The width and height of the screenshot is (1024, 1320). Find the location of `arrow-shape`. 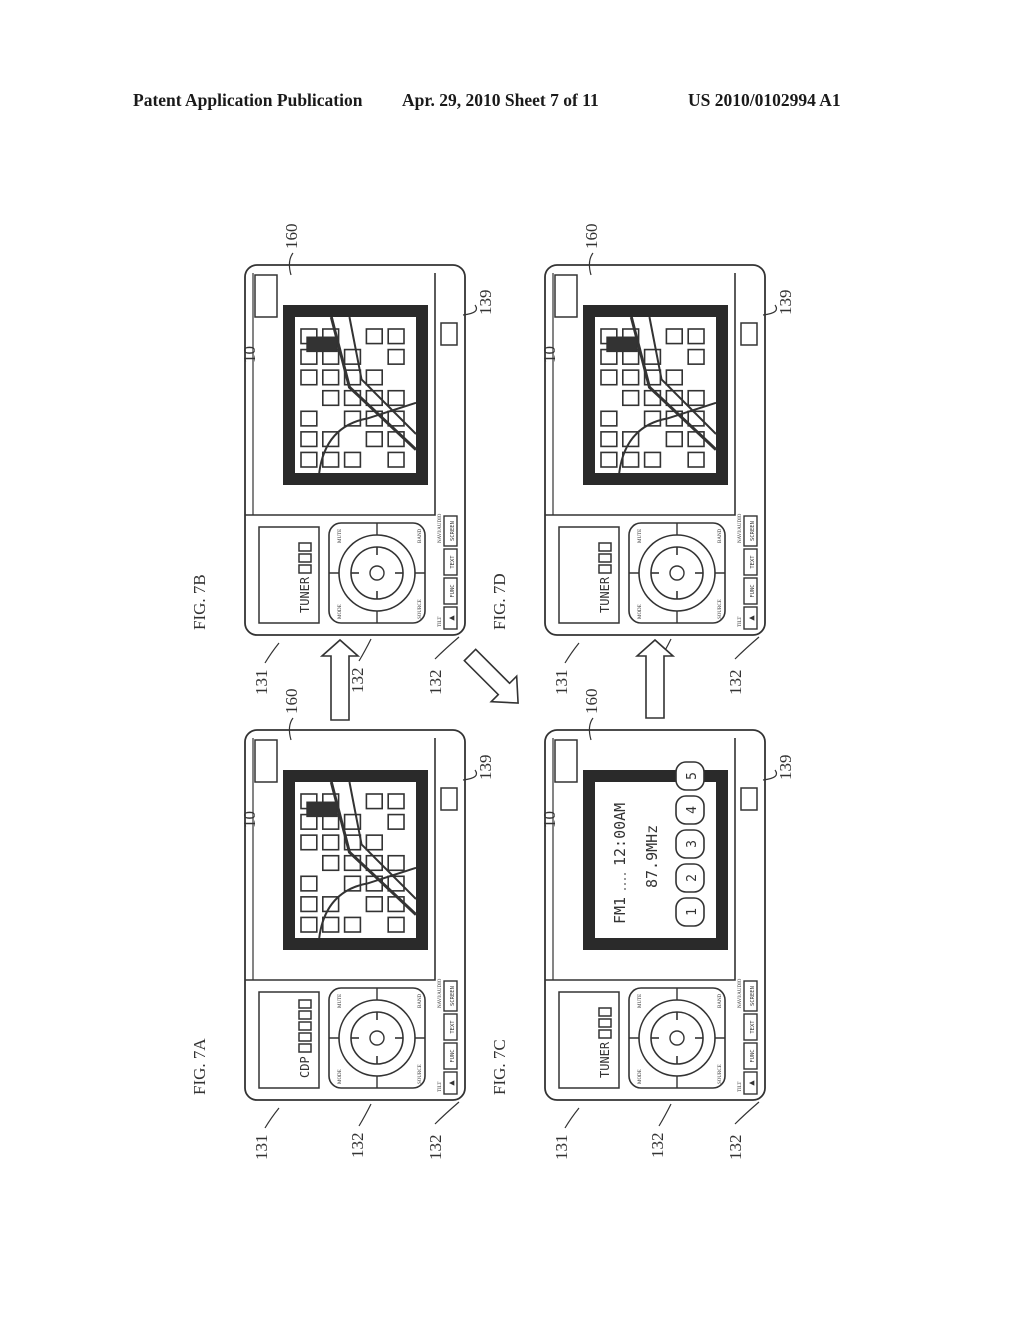

arrow-shape is located at coordinates (491, 676).